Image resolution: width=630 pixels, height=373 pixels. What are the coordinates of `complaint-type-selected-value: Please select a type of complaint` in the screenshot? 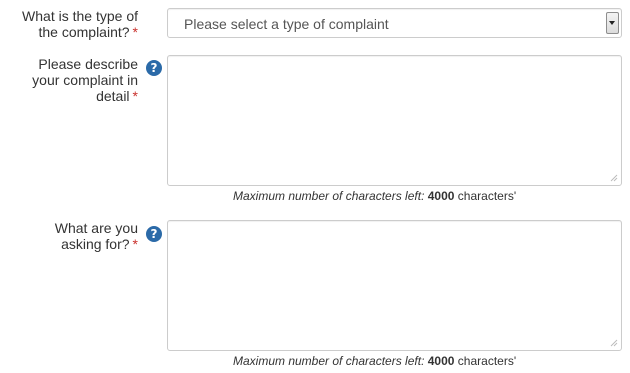 It's located at (286, 24).